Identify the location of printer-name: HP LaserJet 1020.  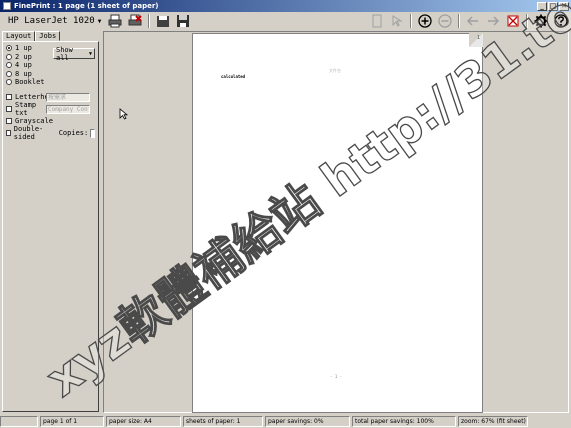
(51, 21).